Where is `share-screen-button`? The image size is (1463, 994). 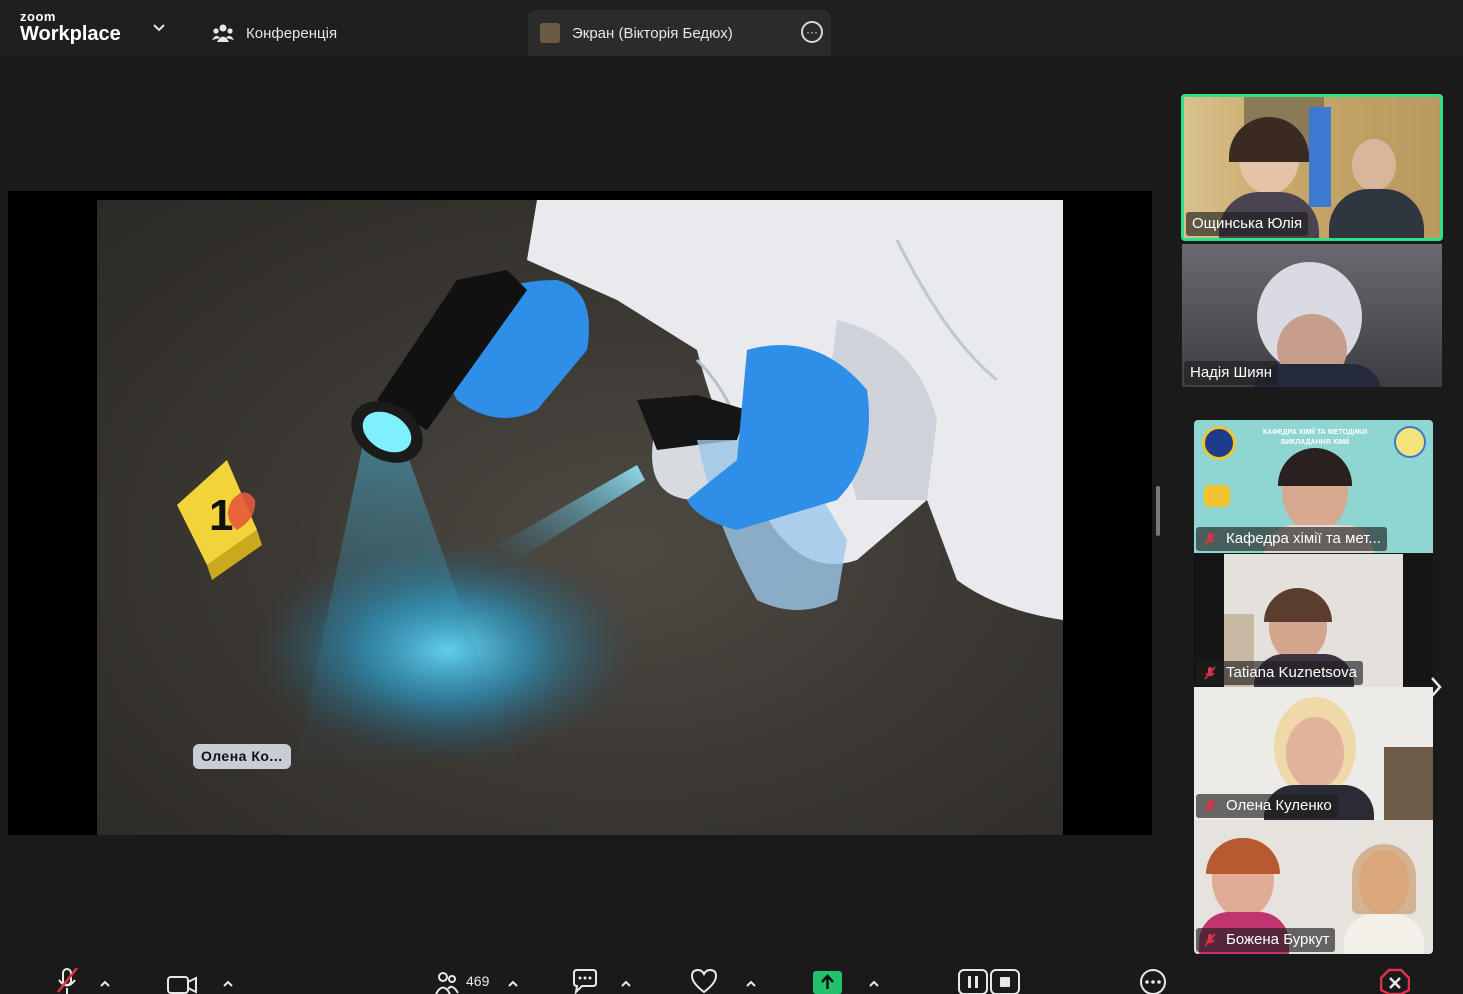 share-screen-button is located at coordinates (827, 980).